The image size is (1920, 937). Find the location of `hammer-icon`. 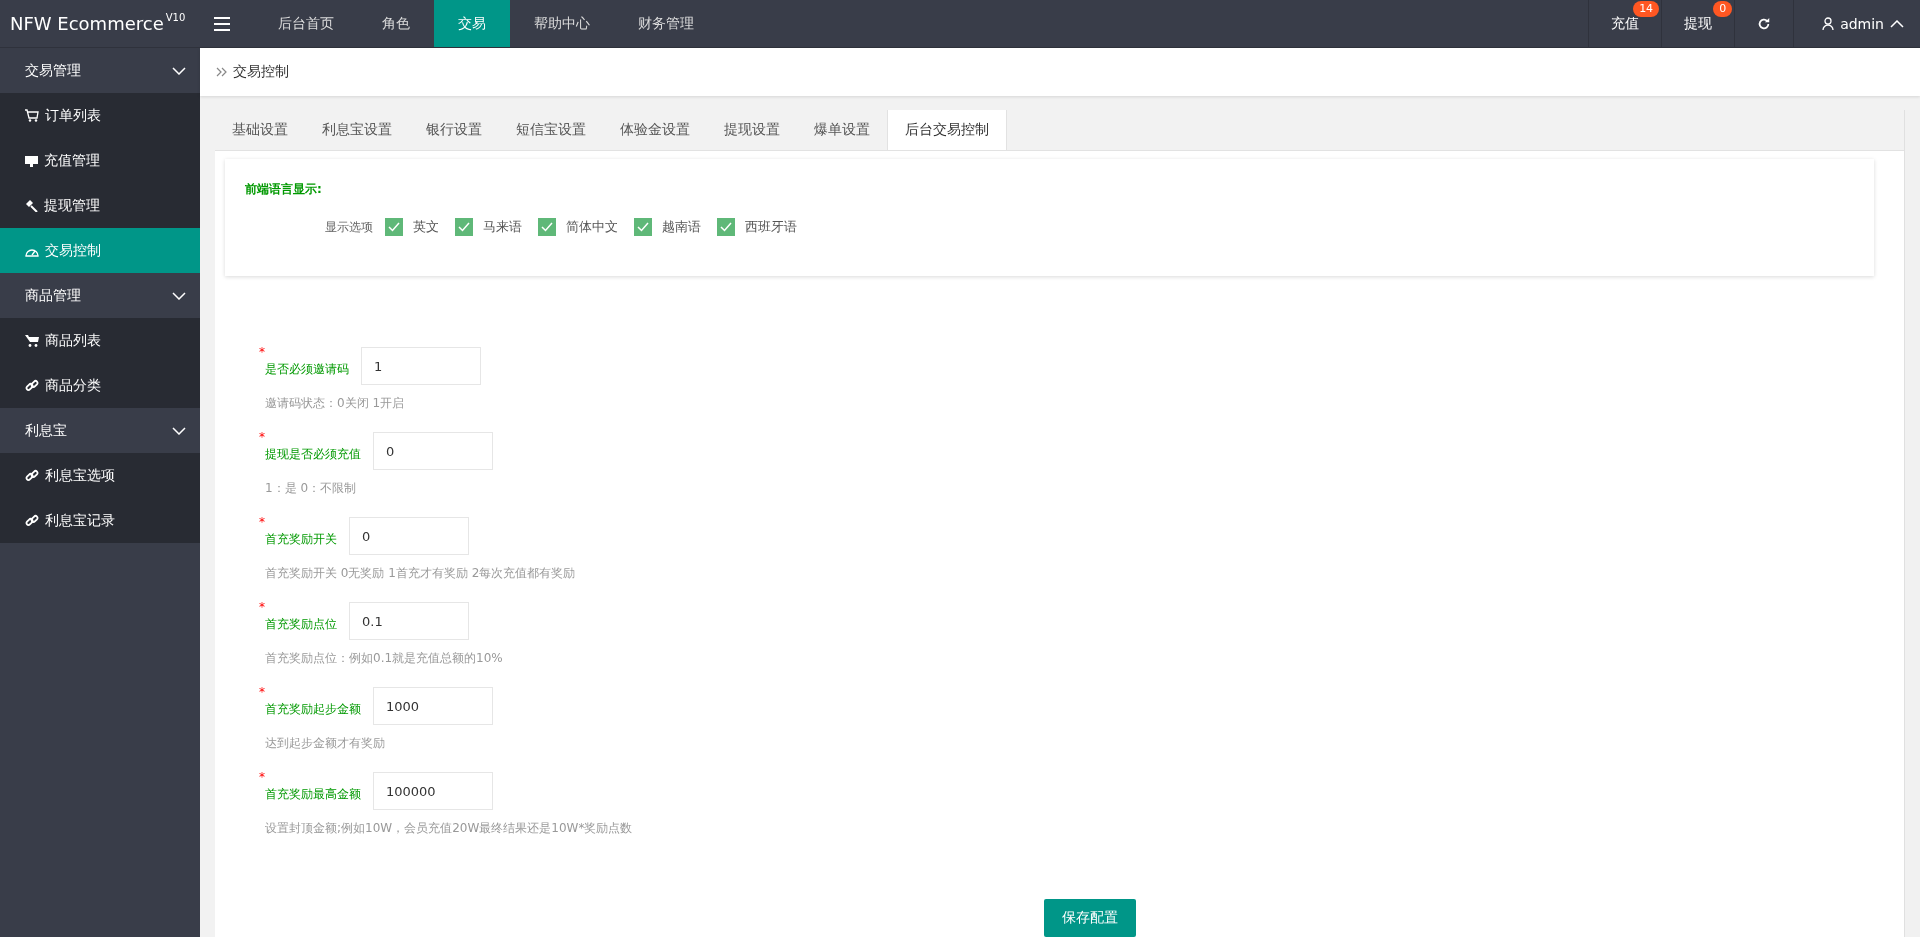

hammer-icon is located at coordinates (31, 205).